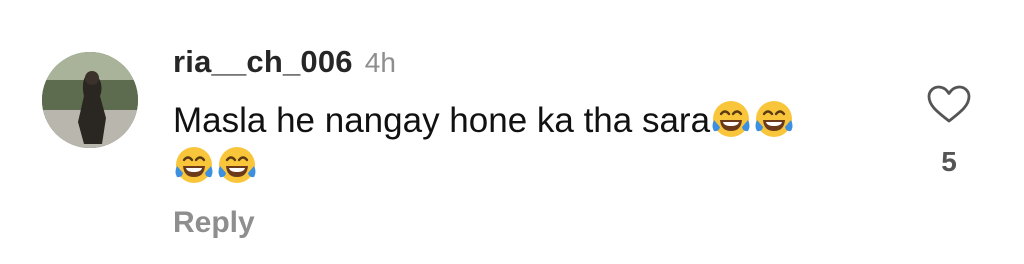 This screenshot has width=1024, height=264. What do you see at coordinates (949, 161) in the screenshot?
I see `like-count: 5` at bounding box center [949, 161].